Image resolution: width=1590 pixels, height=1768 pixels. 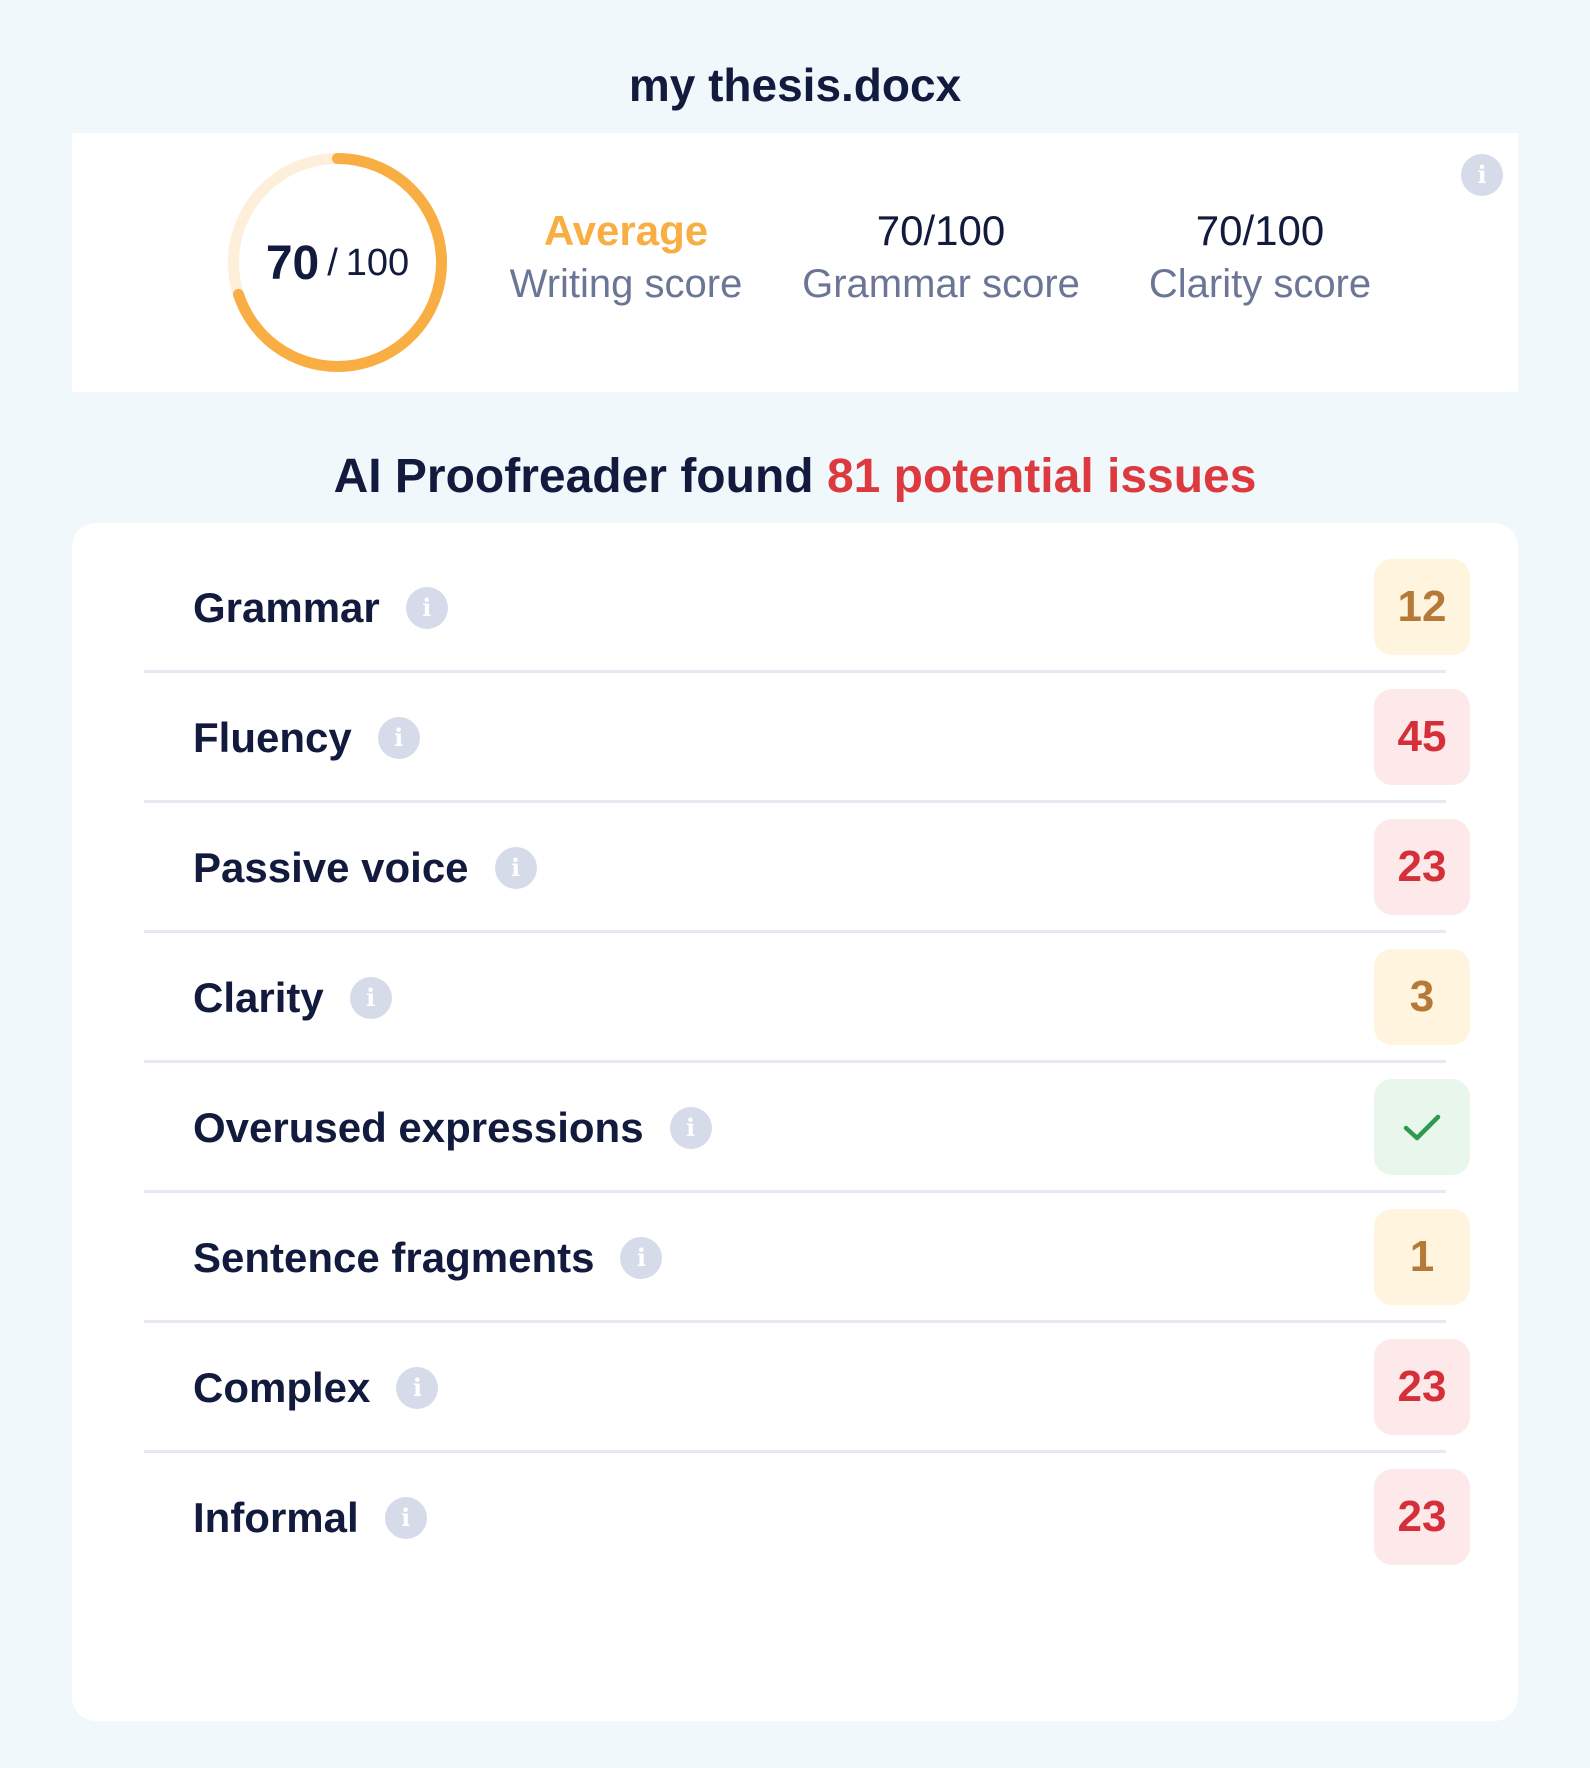 What do you see at coordinates (276, 1517) in the screenshot?
I see `issue-label: Informal` at bounding box center [276, 1517].